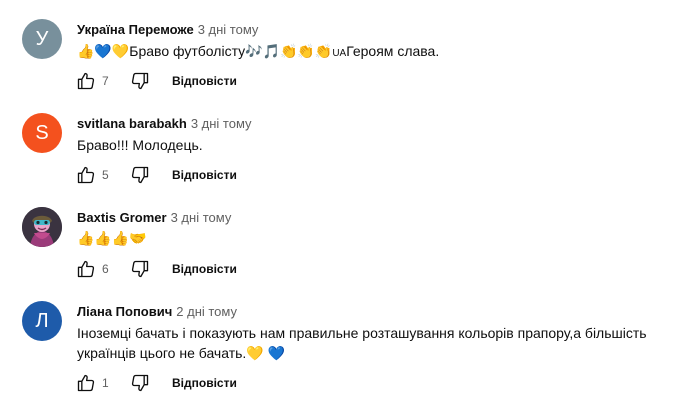 The width and height of the screenshot is (685, 413). I want to click on character-avatar-icon, so click(42, 227).